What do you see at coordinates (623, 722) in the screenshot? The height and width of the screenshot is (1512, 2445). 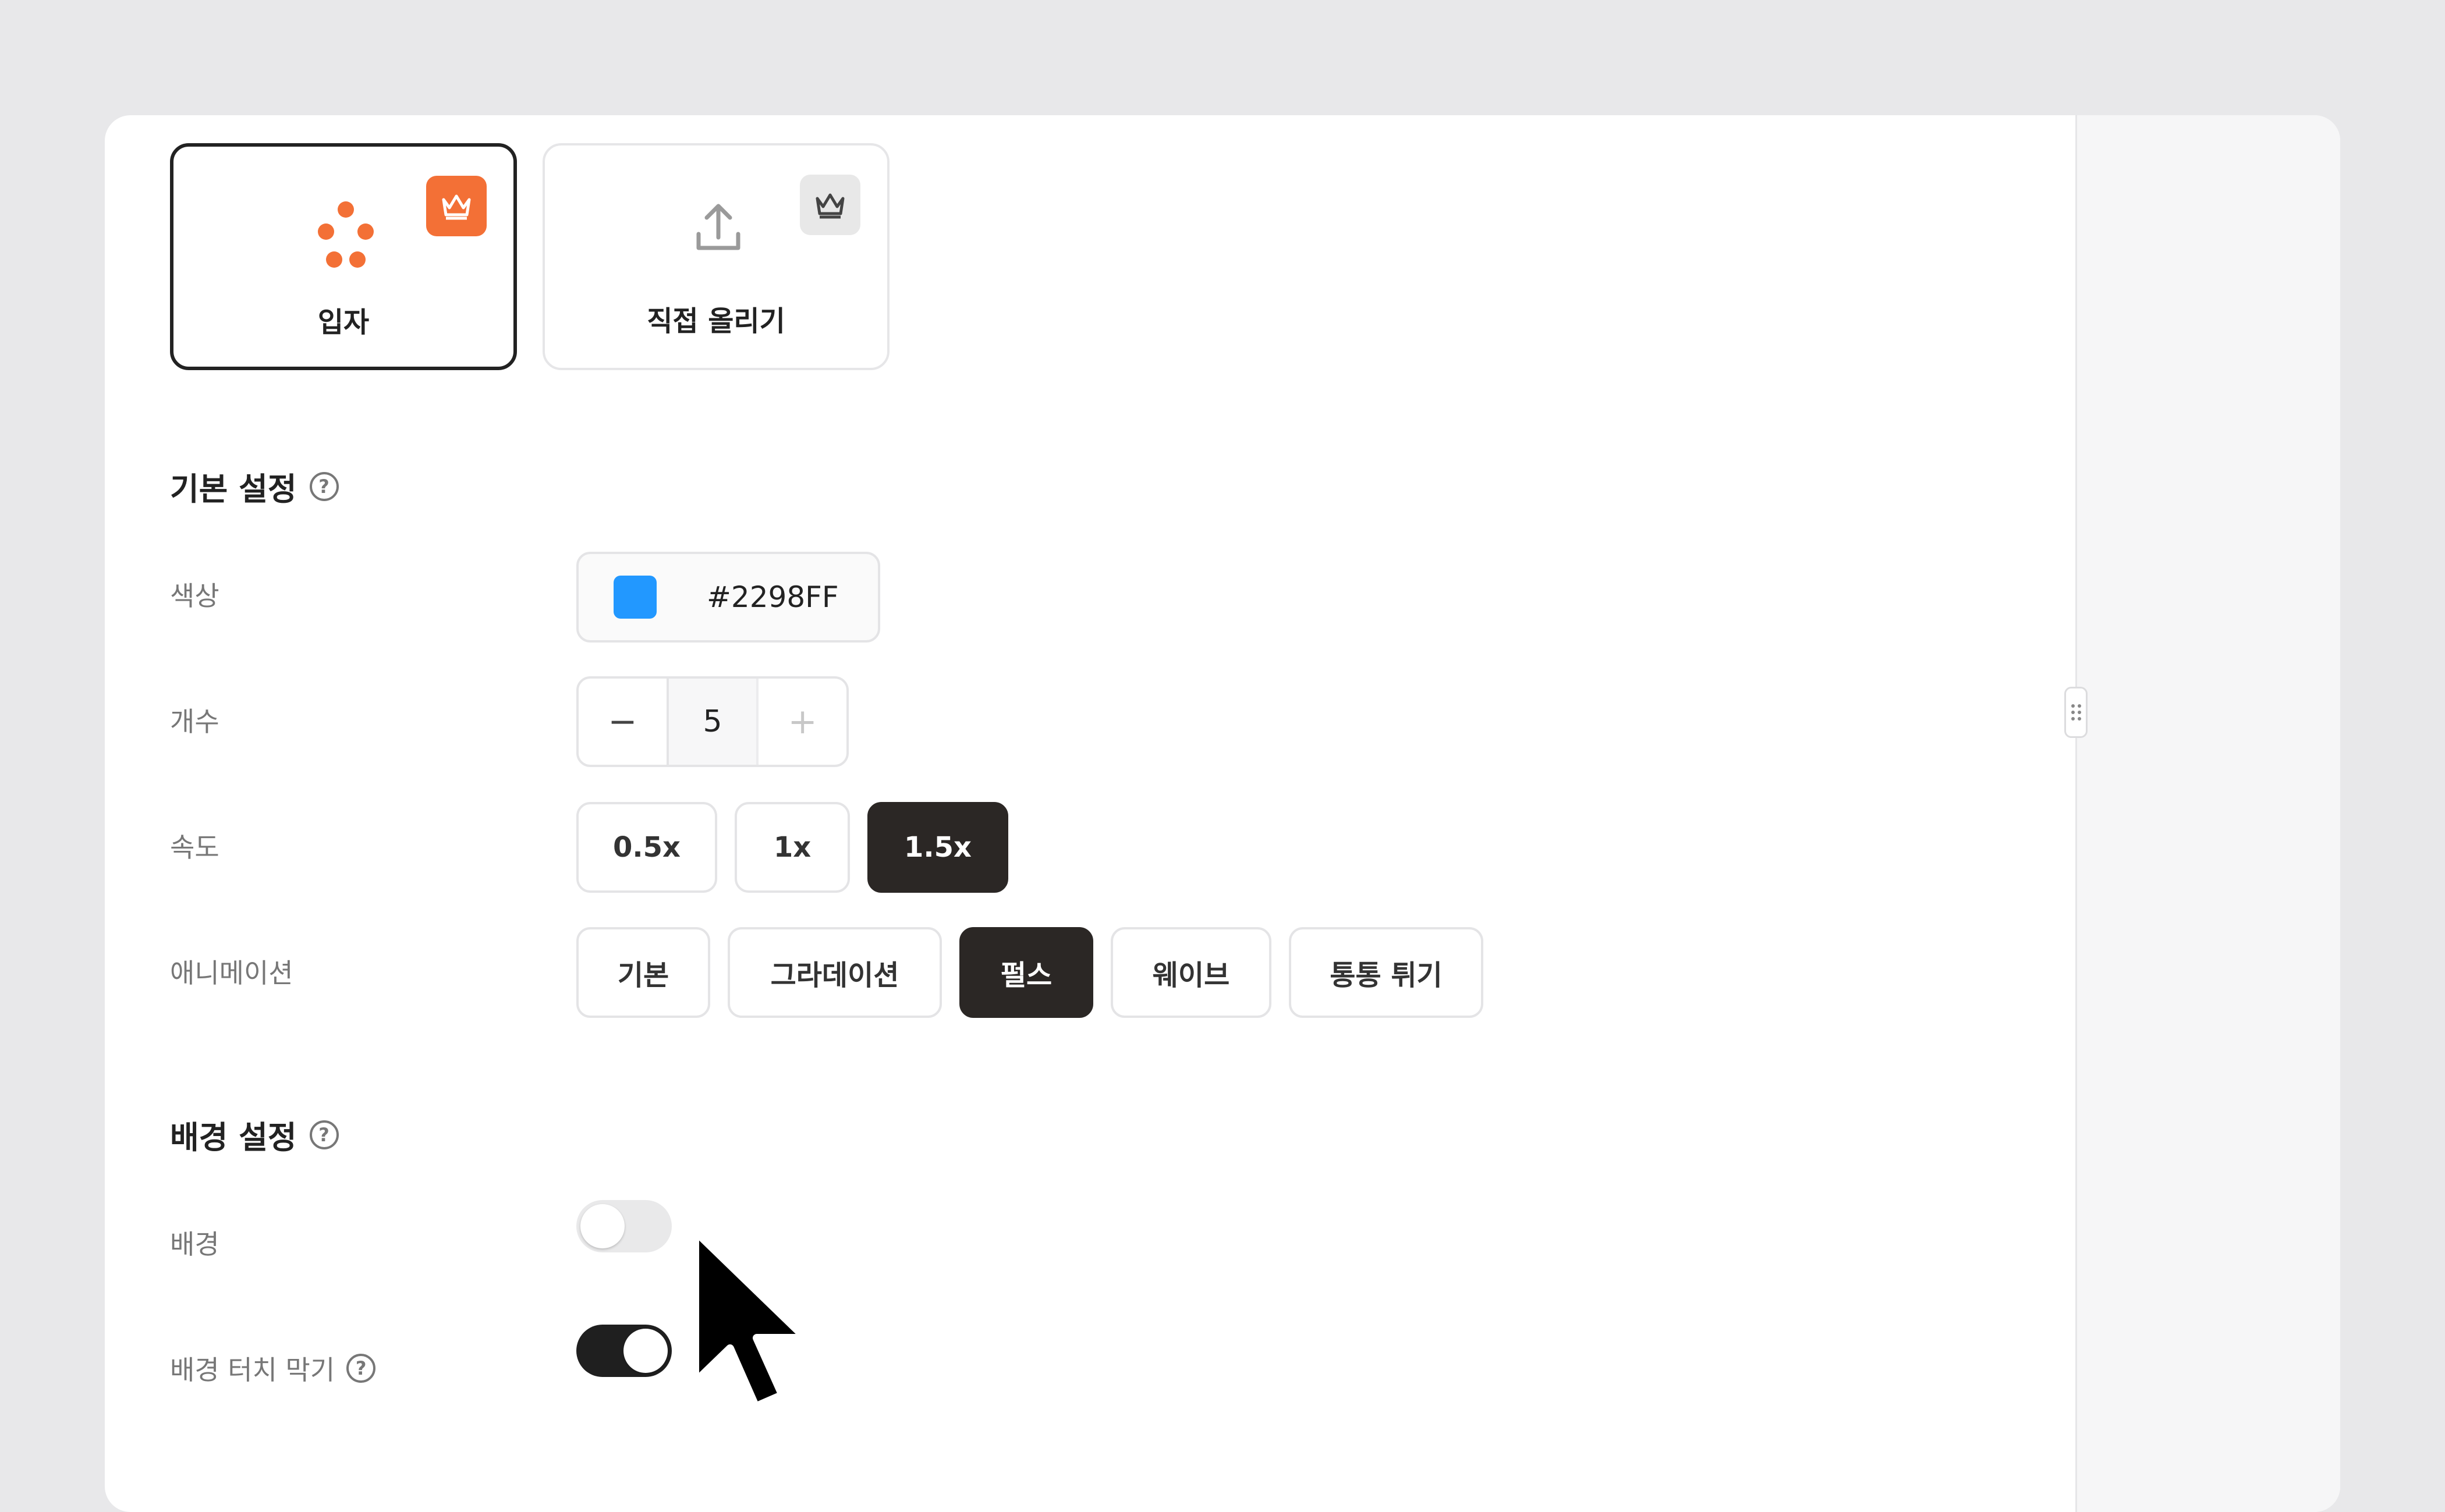 I see `decrement-button: −` at bounding box center [623, 722].